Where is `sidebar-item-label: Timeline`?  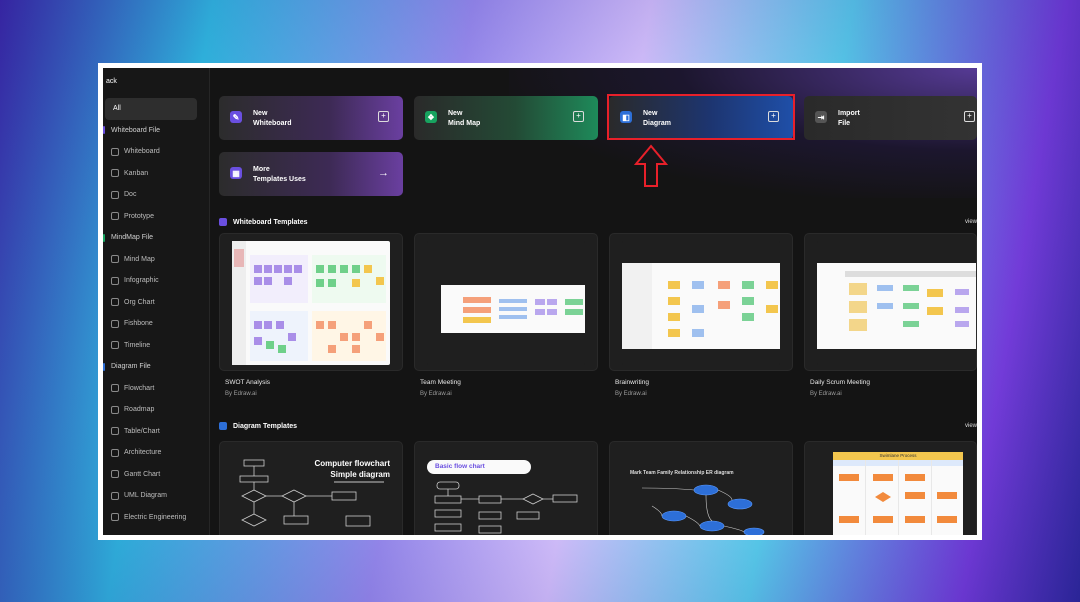
sidebar-item-label: Timeline is located at coordinates (137, 345).